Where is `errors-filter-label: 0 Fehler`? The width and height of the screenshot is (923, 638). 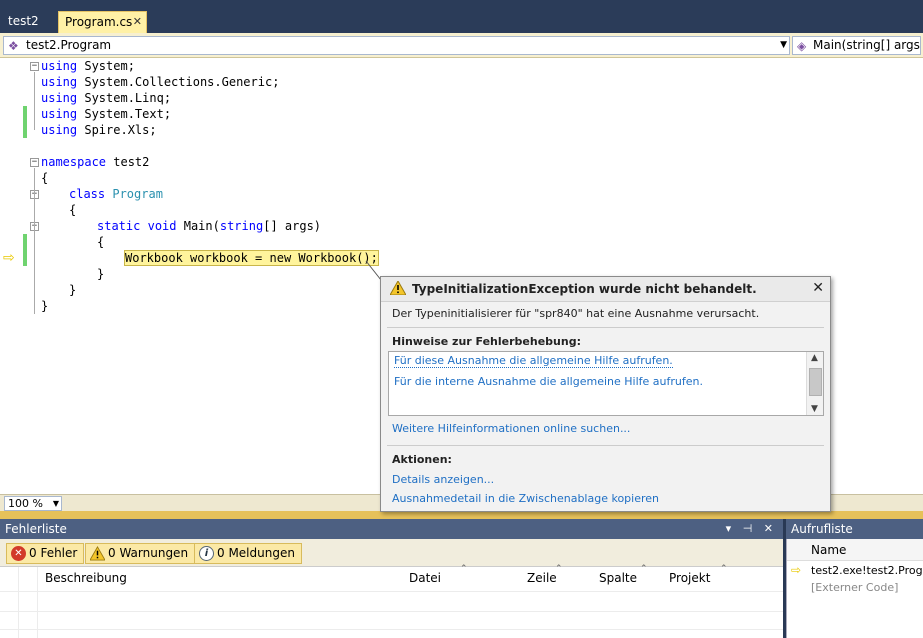
errors-filter-label: 0 Fehler is located at coordinates (53, 553).